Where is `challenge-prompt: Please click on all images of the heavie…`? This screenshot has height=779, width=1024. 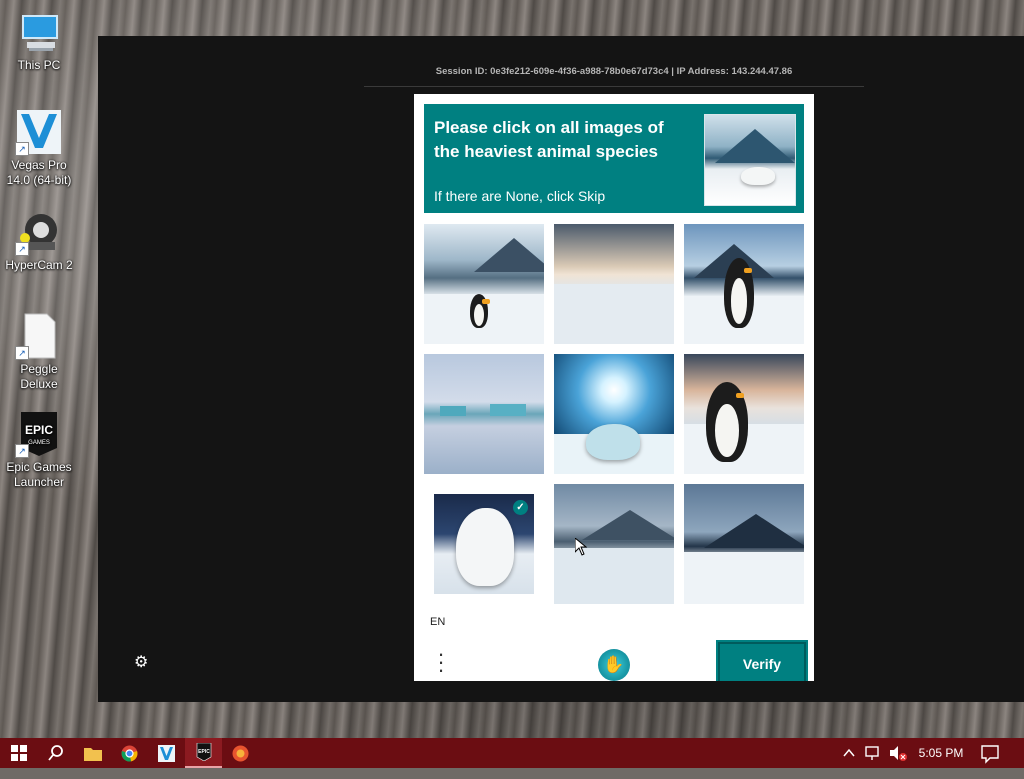
challenge-prompt: Please click on all images of the heavie… is located at coordinates (614, 158).